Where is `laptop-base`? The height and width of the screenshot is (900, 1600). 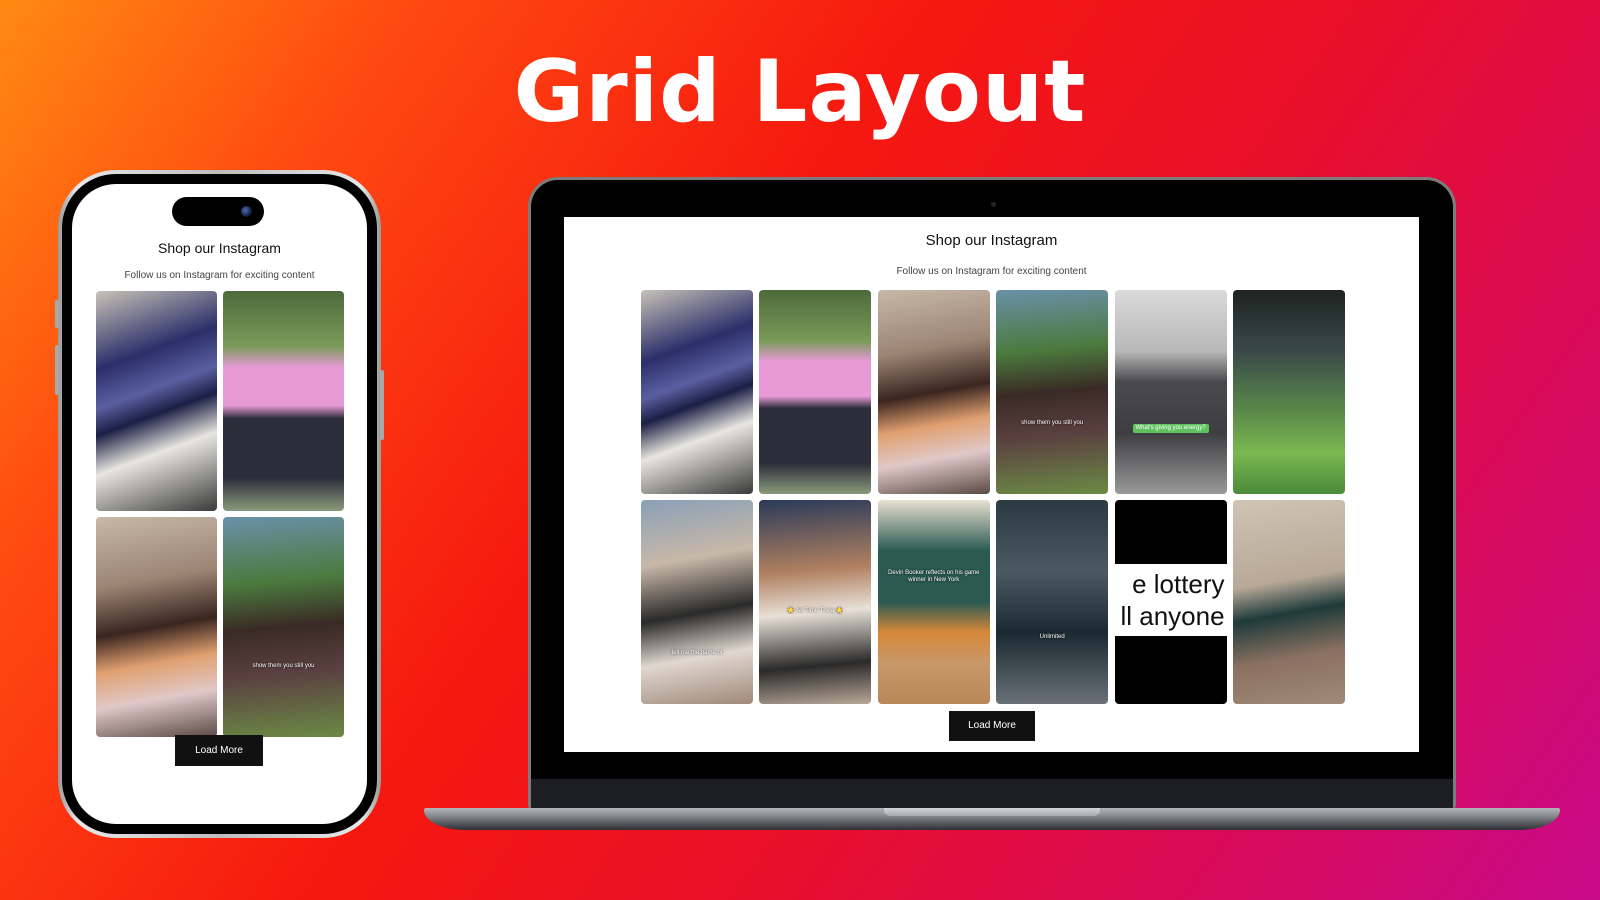
laptop-base is located at coordinates (992, 819).